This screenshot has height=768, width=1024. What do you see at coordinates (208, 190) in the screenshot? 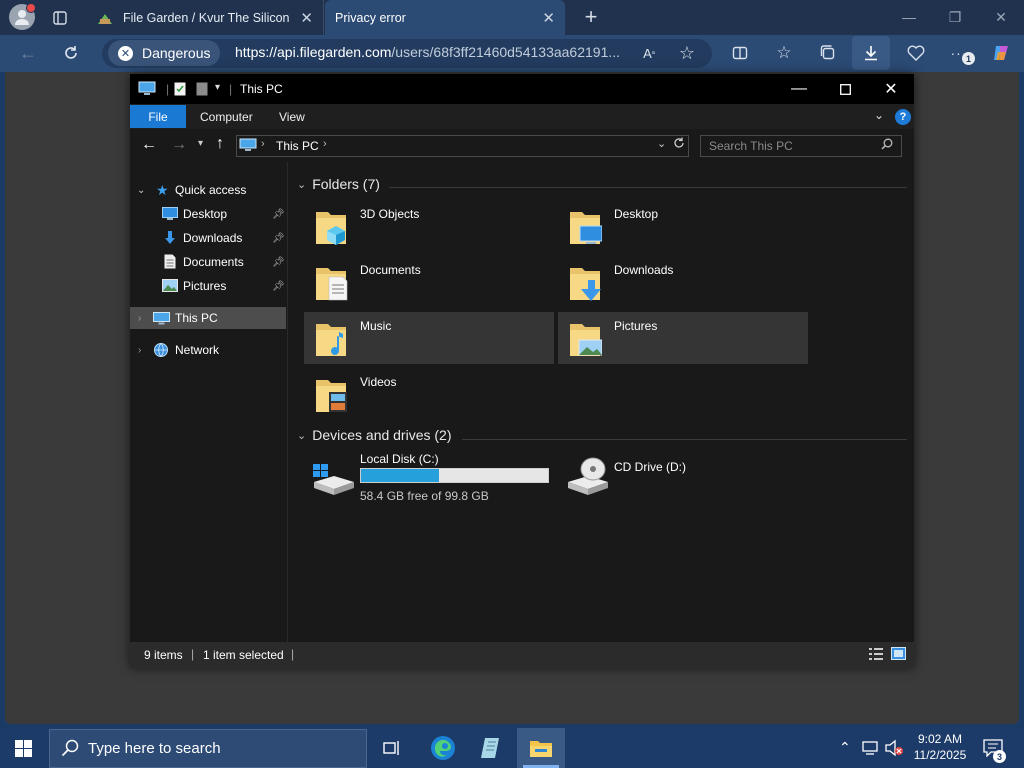
I see `nav-quick-access: ⌄ ★ Quick access` at bounding box center [208, 190].